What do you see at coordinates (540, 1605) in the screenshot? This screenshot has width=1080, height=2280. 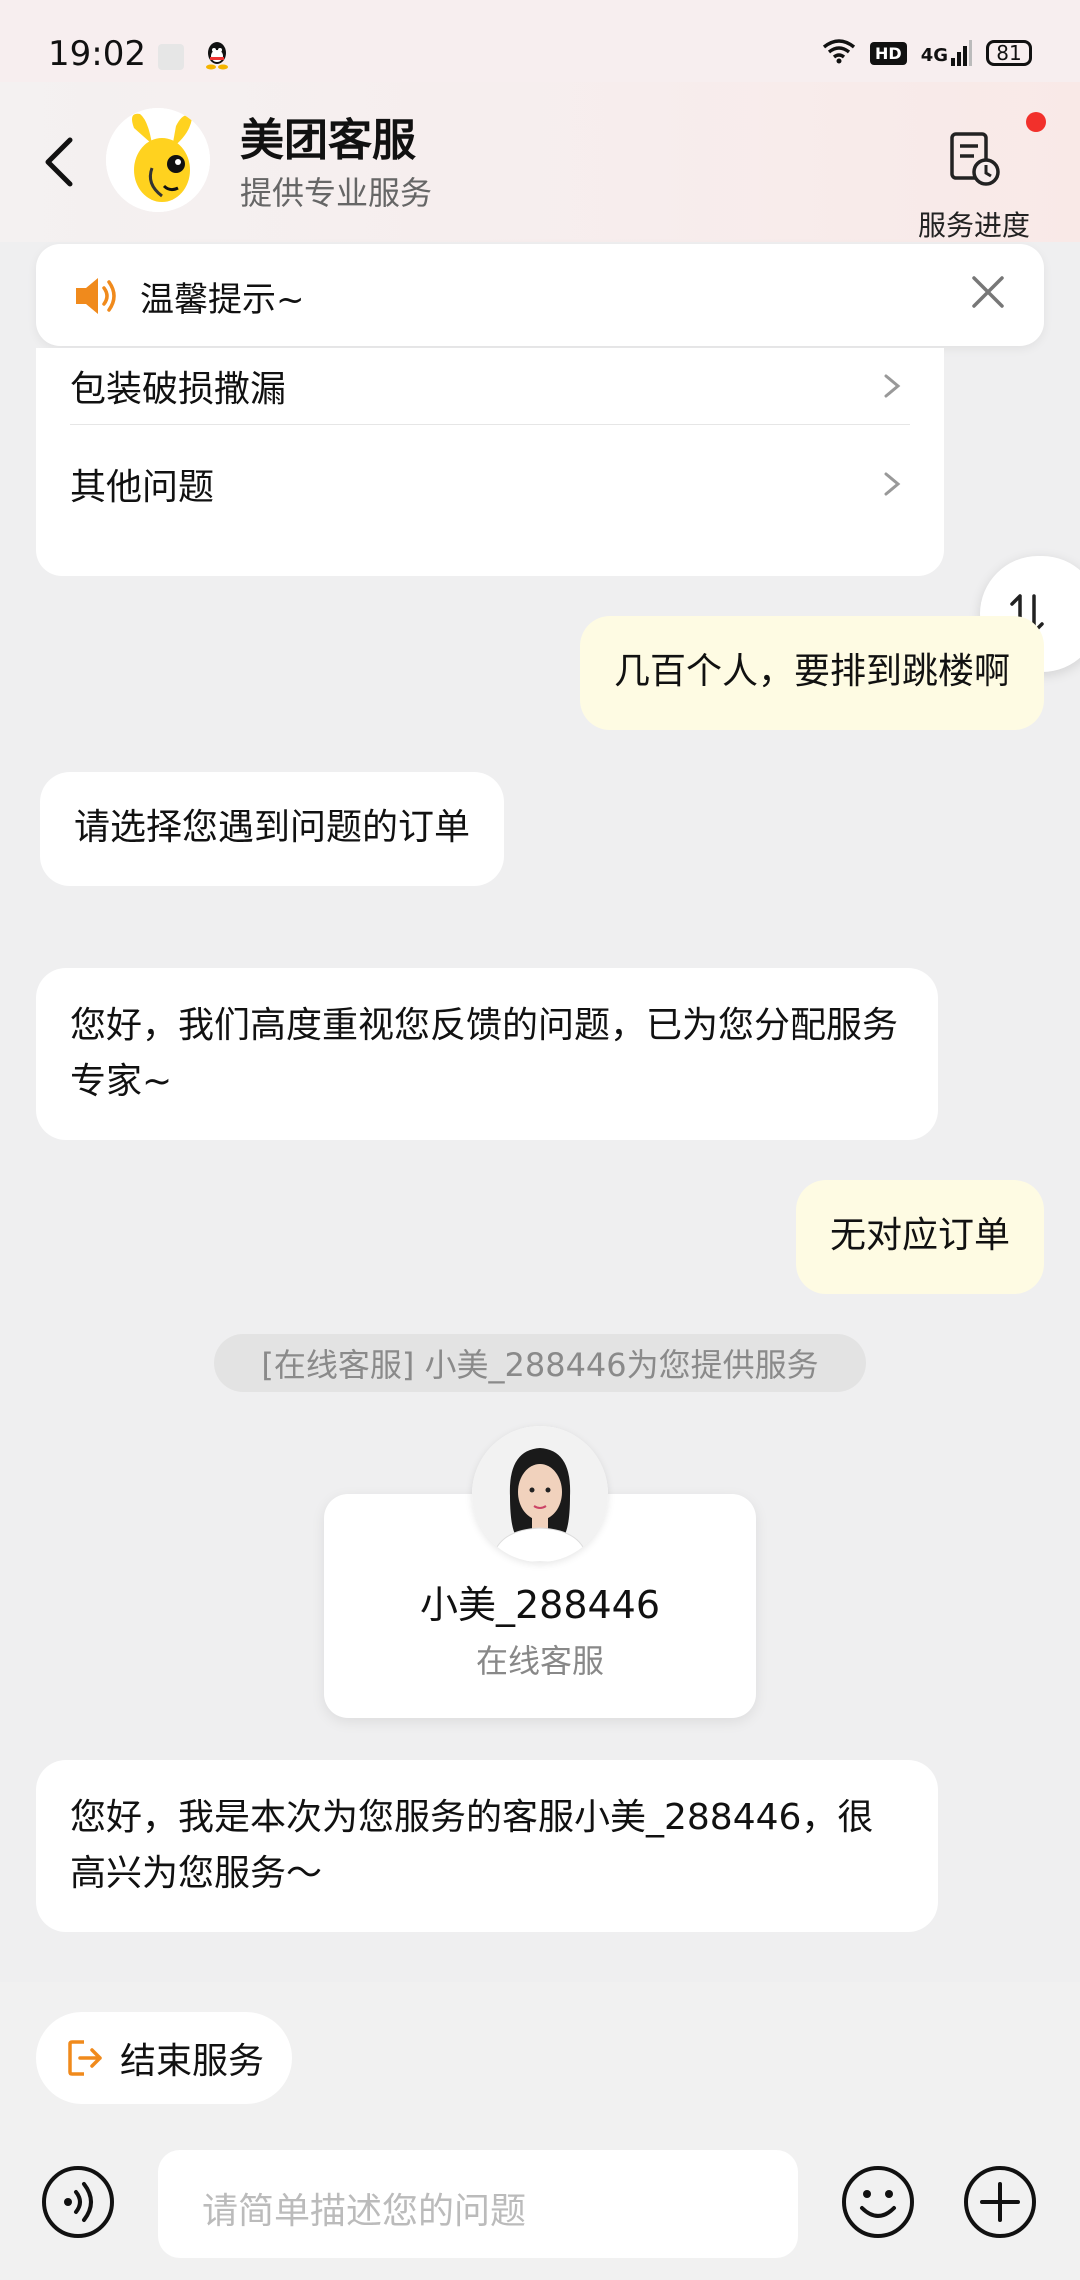 I see `agent-name: 小美_288446` at bounding box center [540, 1605].